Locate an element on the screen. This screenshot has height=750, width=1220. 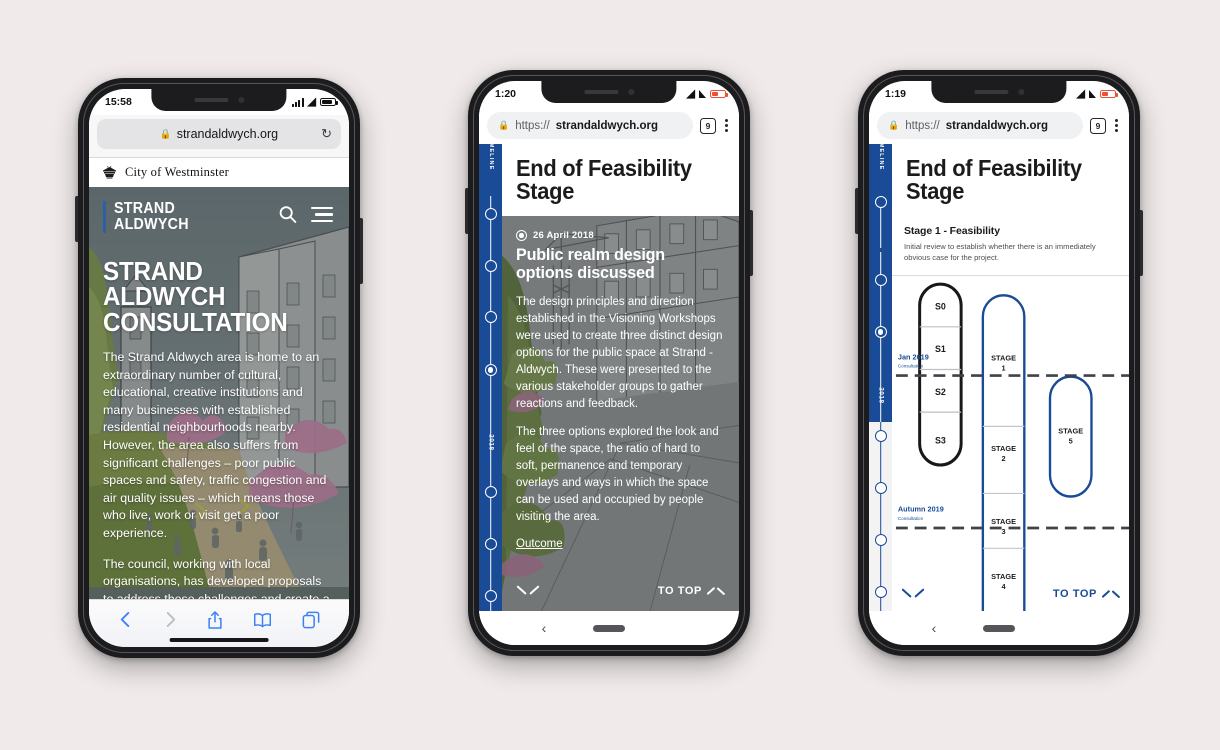
reload-icon: ↻ is located at coordinates (326, 134).